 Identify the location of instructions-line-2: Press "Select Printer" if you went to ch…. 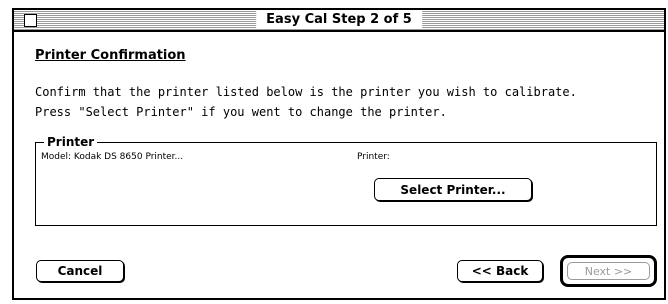
(241, 112).